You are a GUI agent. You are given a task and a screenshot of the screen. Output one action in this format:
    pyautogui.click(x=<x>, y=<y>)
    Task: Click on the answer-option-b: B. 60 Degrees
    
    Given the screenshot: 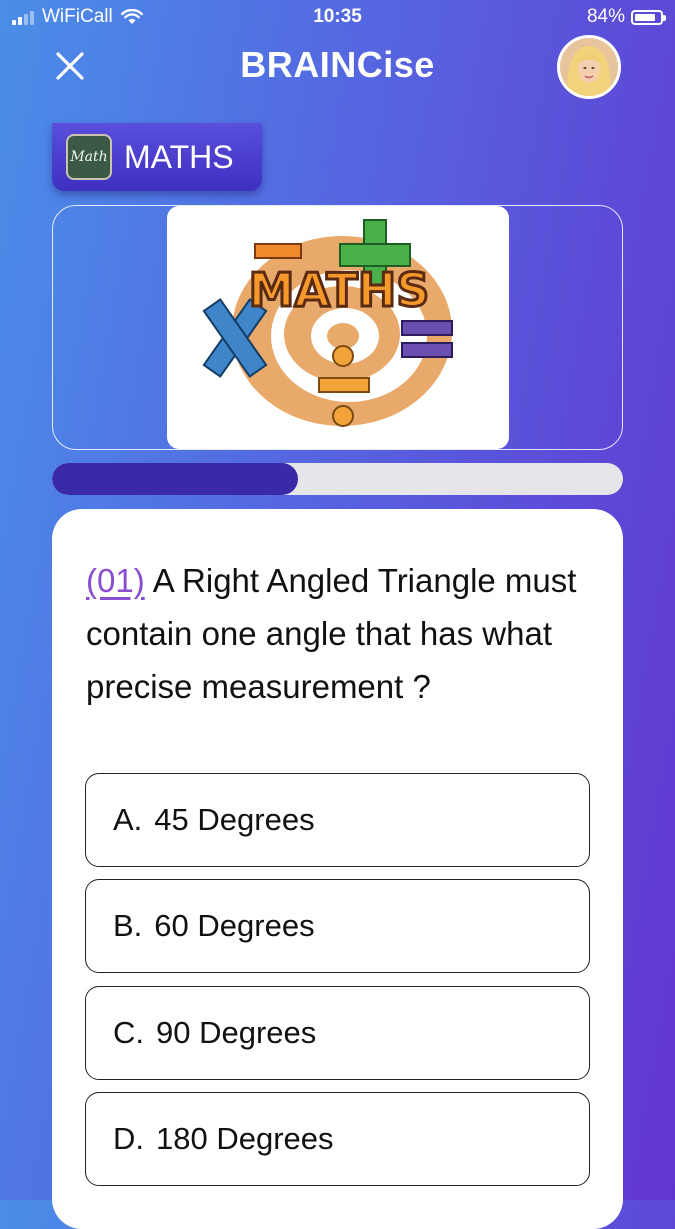 What is the action you would take?
    pyautogui.click(x=337, y=926)
    